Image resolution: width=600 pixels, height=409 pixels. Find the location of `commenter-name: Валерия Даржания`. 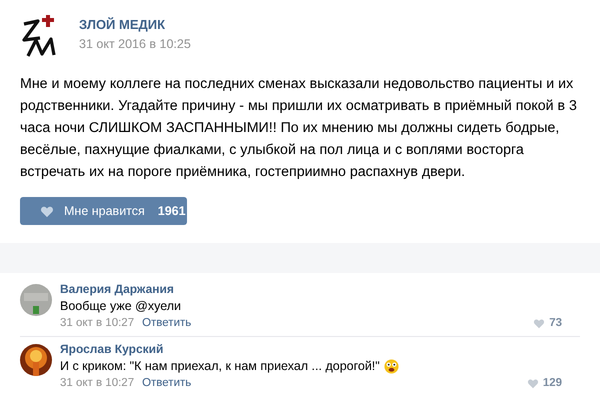

commenter-name: Валерия Даржания is located at coordinates (311, 289).